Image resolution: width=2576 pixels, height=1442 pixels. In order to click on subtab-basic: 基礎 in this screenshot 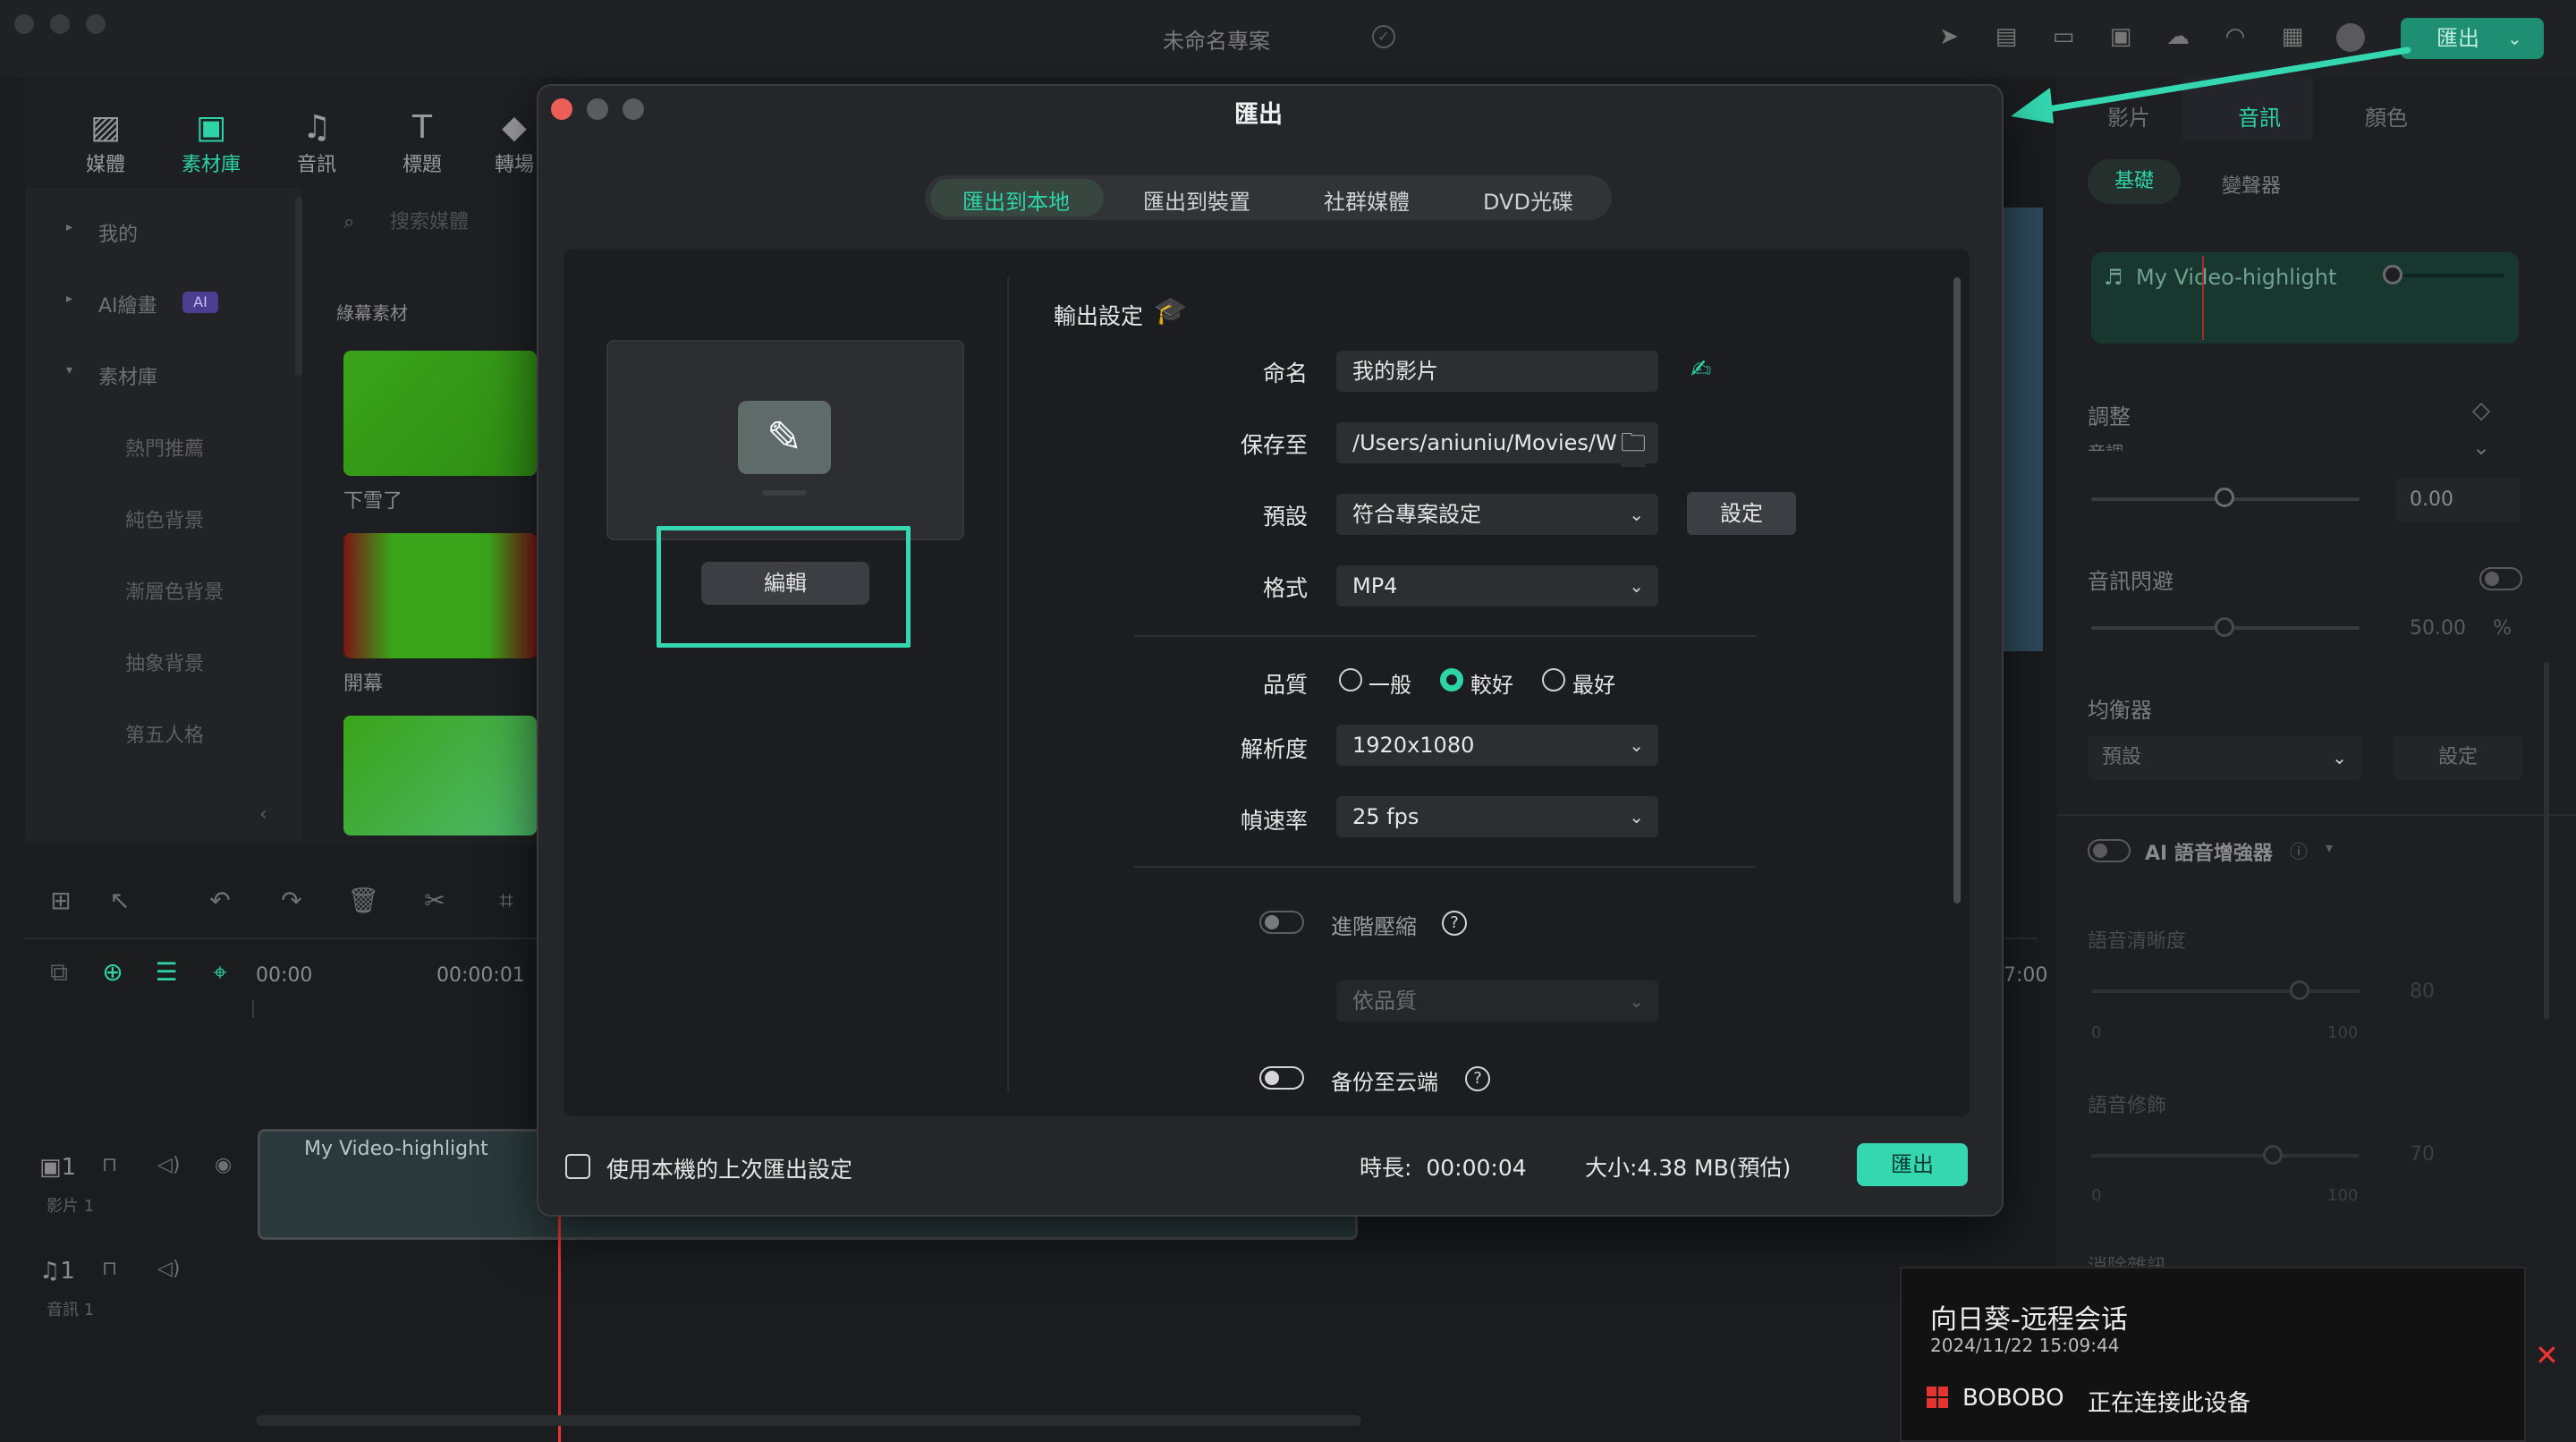, I will do `click(2134, 181)`.